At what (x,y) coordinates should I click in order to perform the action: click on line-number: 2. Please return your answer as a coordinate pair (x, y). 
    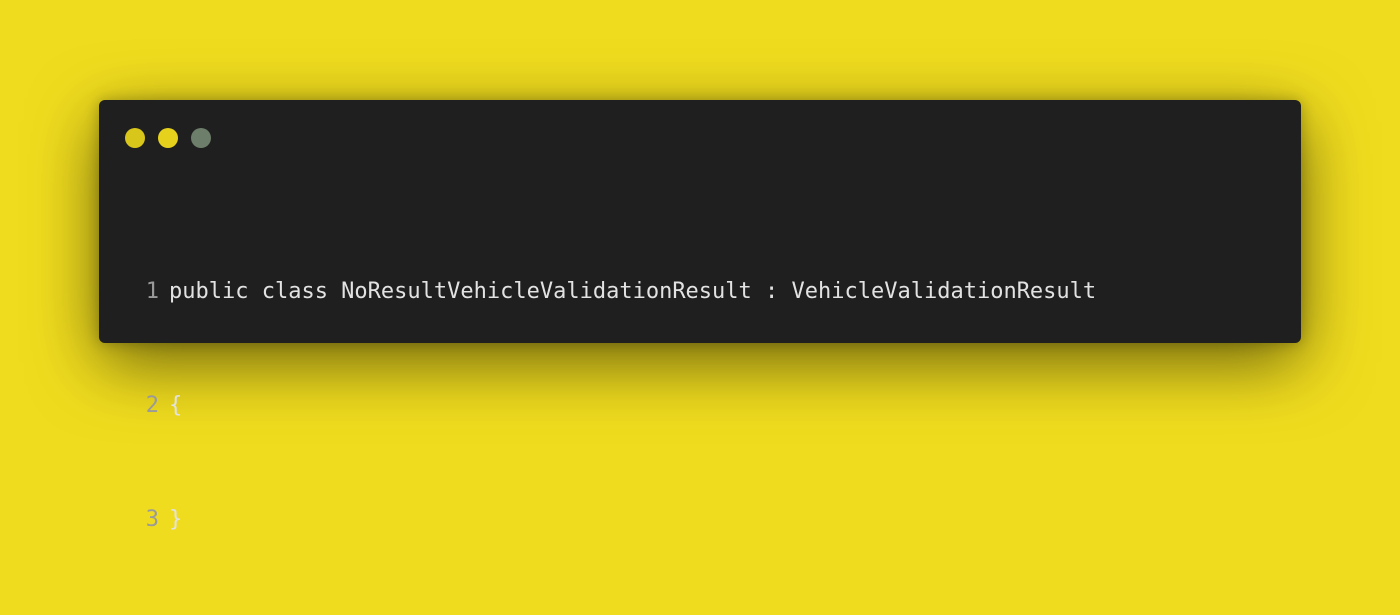
    Looking at the image, I should click on (152, 405).